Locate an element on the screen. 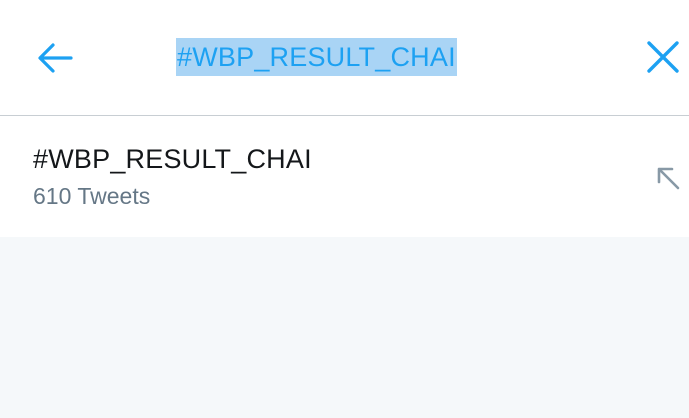 This screenshot has height=418, width=689. arrow-left-icon is located at coordinates (55, 58).